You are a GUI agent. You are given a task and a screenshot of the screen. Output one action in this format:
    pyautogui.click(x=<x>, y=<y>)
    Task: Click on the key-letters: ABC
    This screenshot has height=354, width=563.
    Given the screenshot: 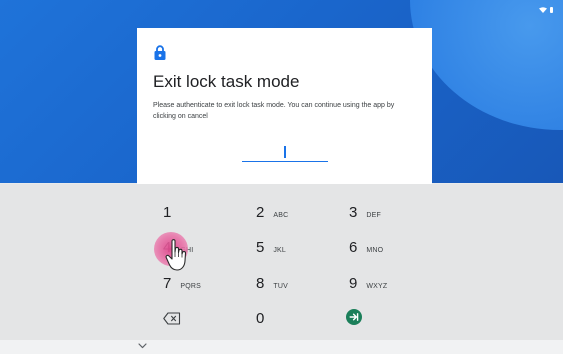 What is the action you would take?
    pyautogui.click(x=281, y=215)
    